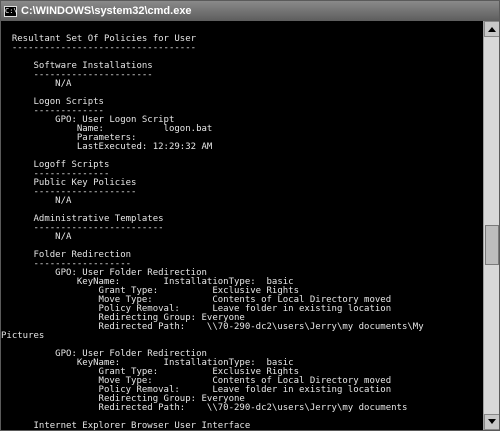 This screenshot has width=500, height=431. I want to click on scroll-thumb, so click(492, 245).